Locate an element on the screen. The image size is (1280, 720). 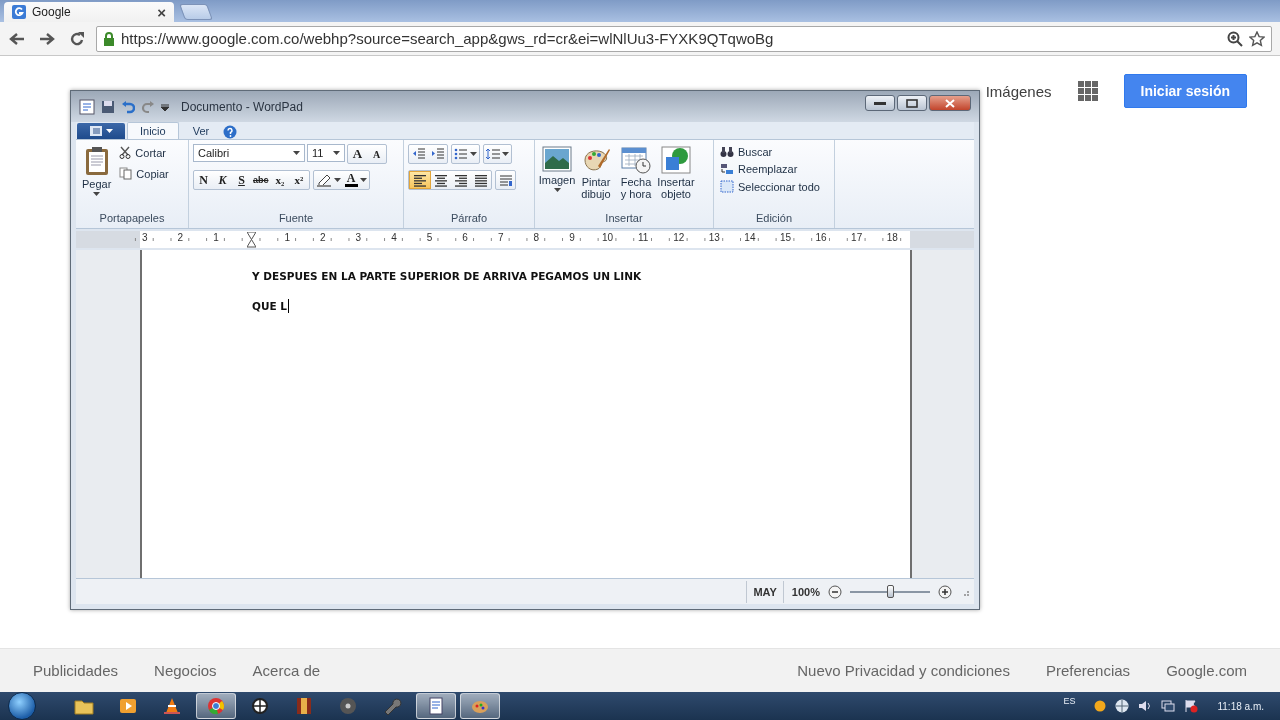
ribbon-tab: Inicio is located at coordinates (153, 130).